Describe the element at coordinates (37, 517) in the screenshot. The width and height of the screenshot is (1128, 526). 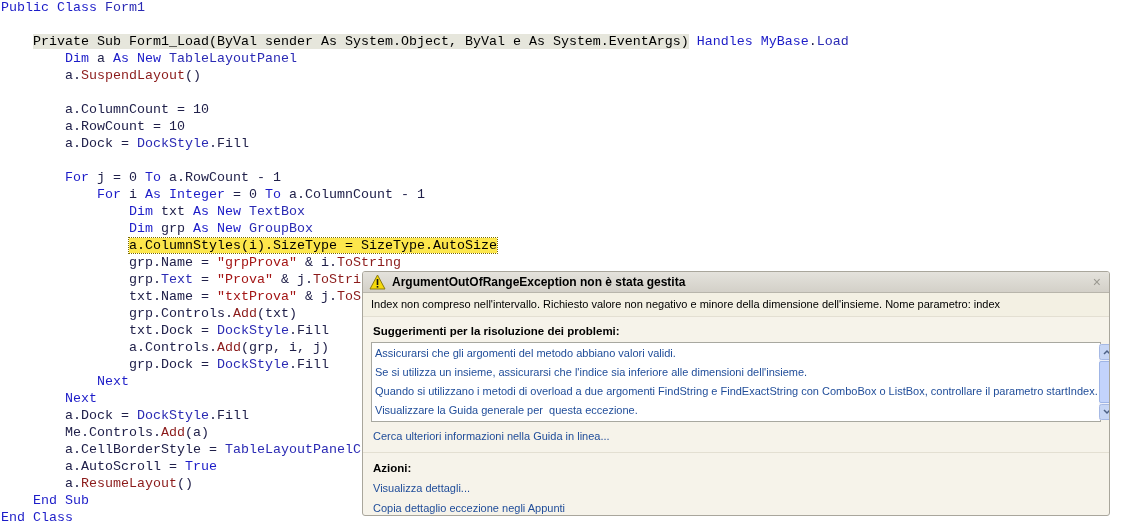
I see `code-keyword: End Class` at that location.